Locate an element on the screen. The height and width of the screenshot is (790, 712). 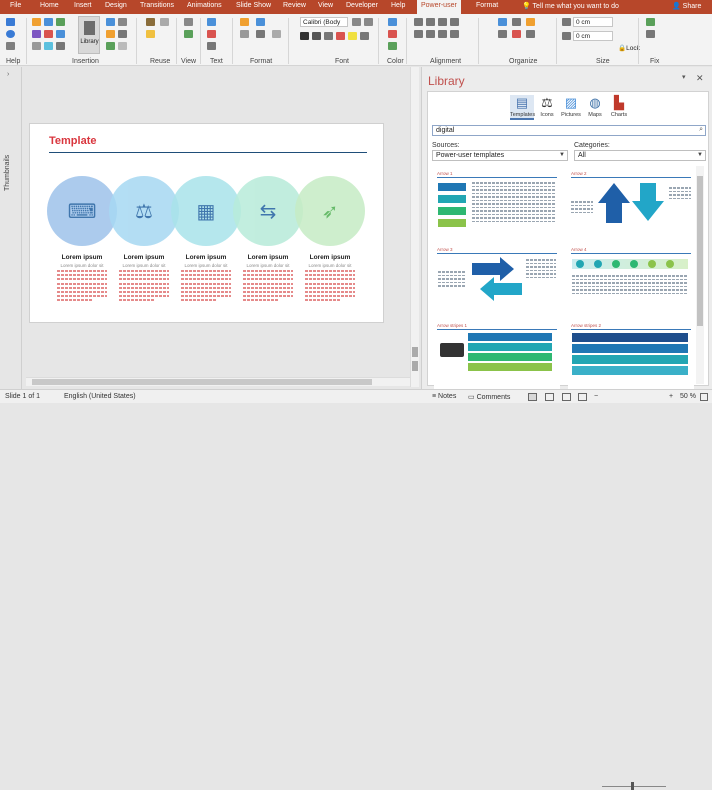
align-center-icon is located at coordinates (430, 22).